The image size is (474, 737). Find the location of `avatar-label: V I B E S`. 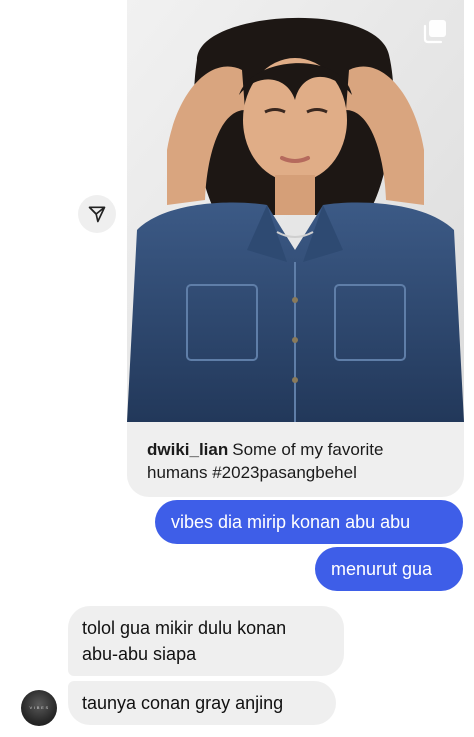

avatar-label: V I B E S is located at coordinates (39, 707).